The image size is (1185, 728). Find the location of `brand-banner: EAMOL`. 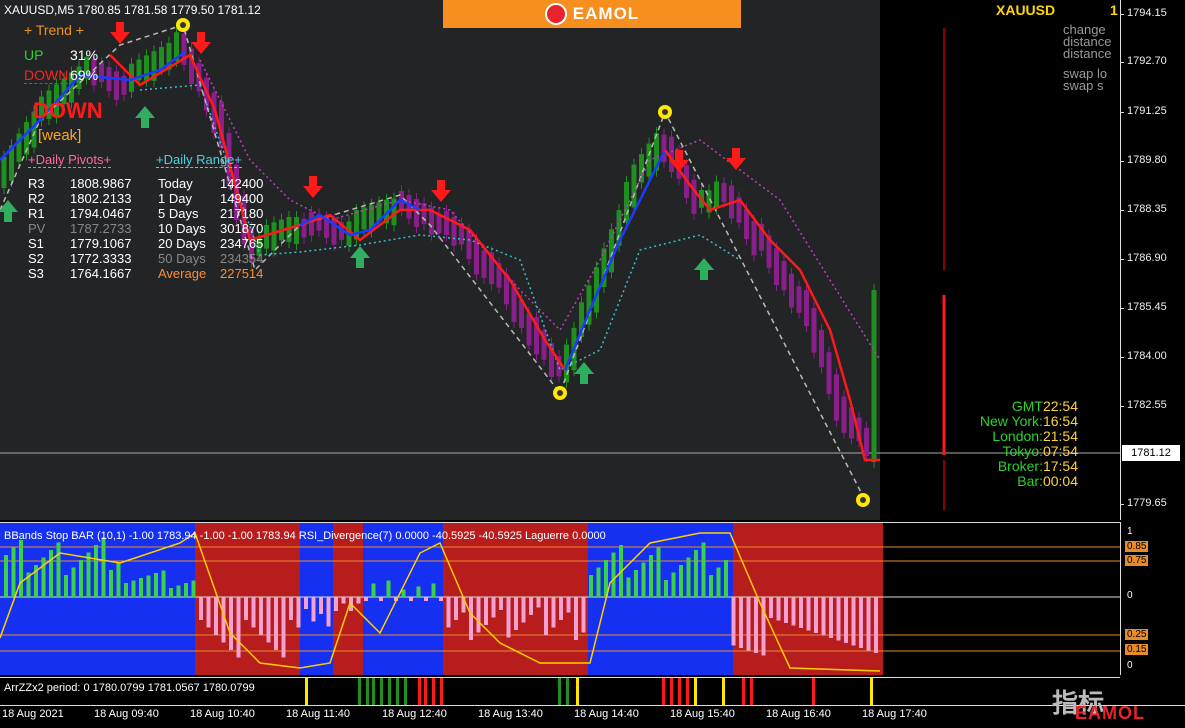

brand-banner: EAMOL is located at coordinates (592, 14).